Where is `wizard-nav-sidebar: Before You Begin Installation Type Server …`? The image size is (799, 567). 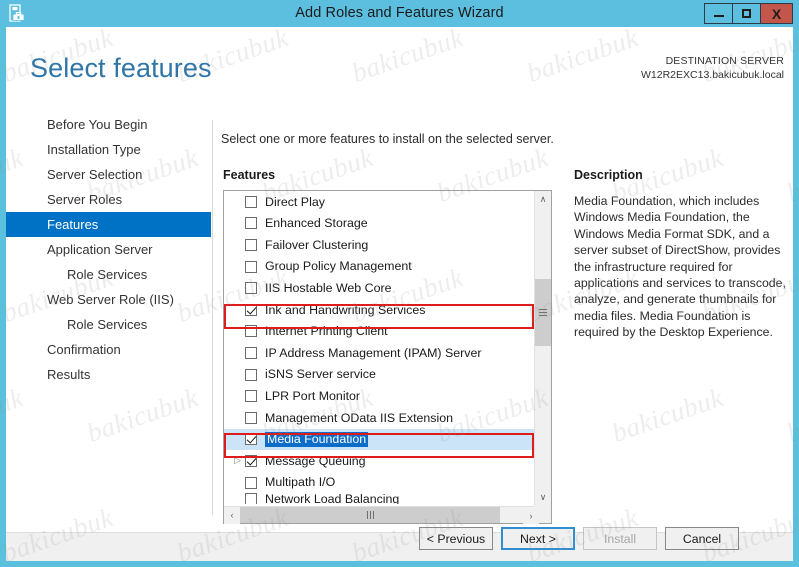 wizard-nav-sidebar: Before You Begin Installation Type Server … is located at coordinates (108, 249).